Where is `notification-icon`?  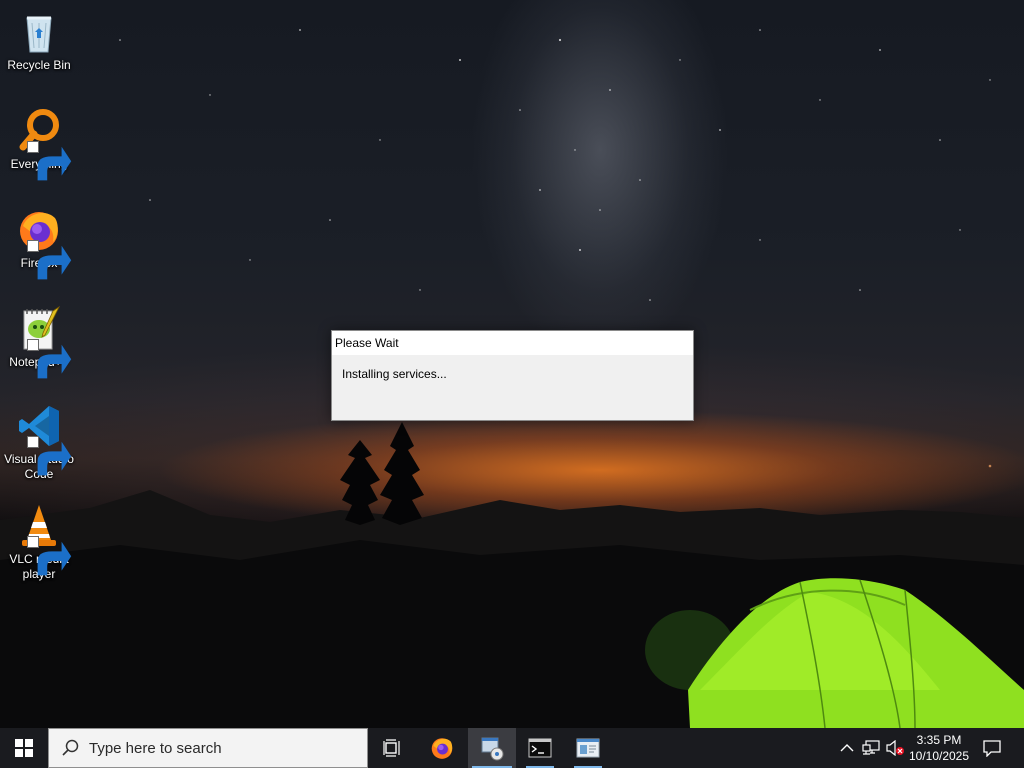
notification-icon is located at coordinates (992, 748).